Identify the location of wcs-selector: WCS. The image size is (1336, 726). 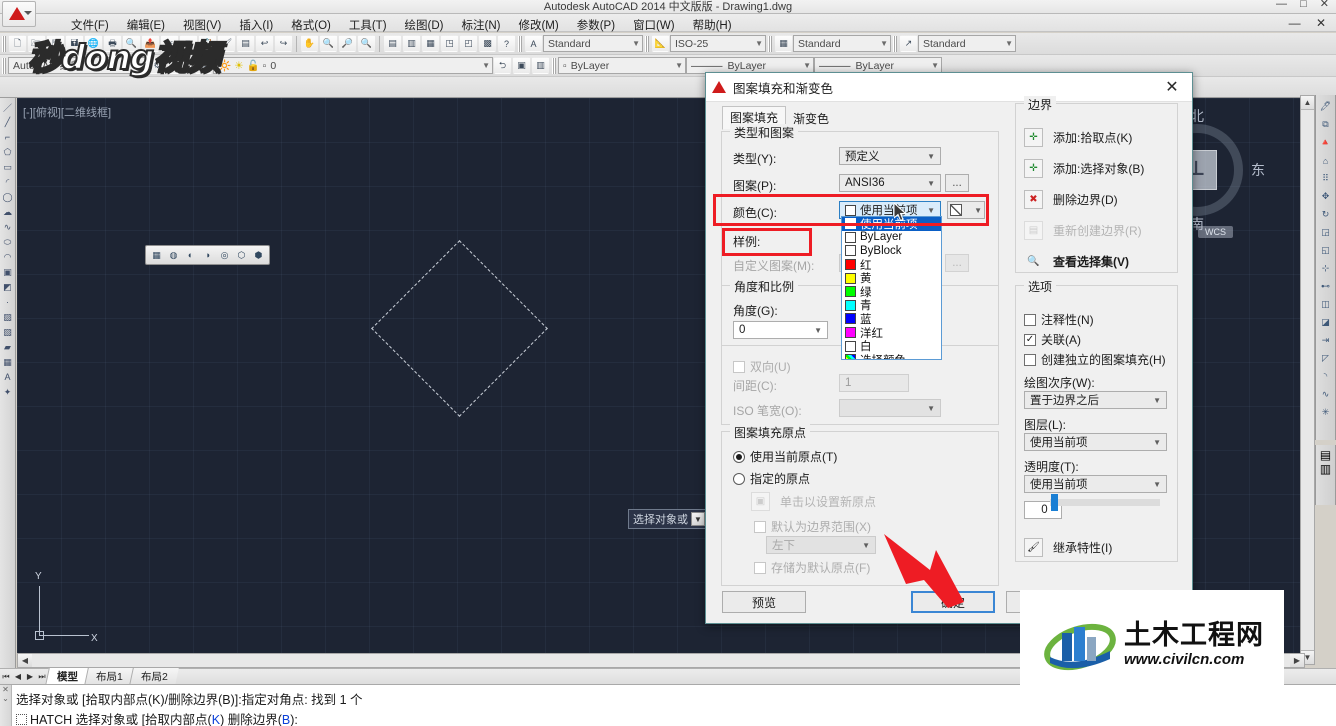
(1215, 232).